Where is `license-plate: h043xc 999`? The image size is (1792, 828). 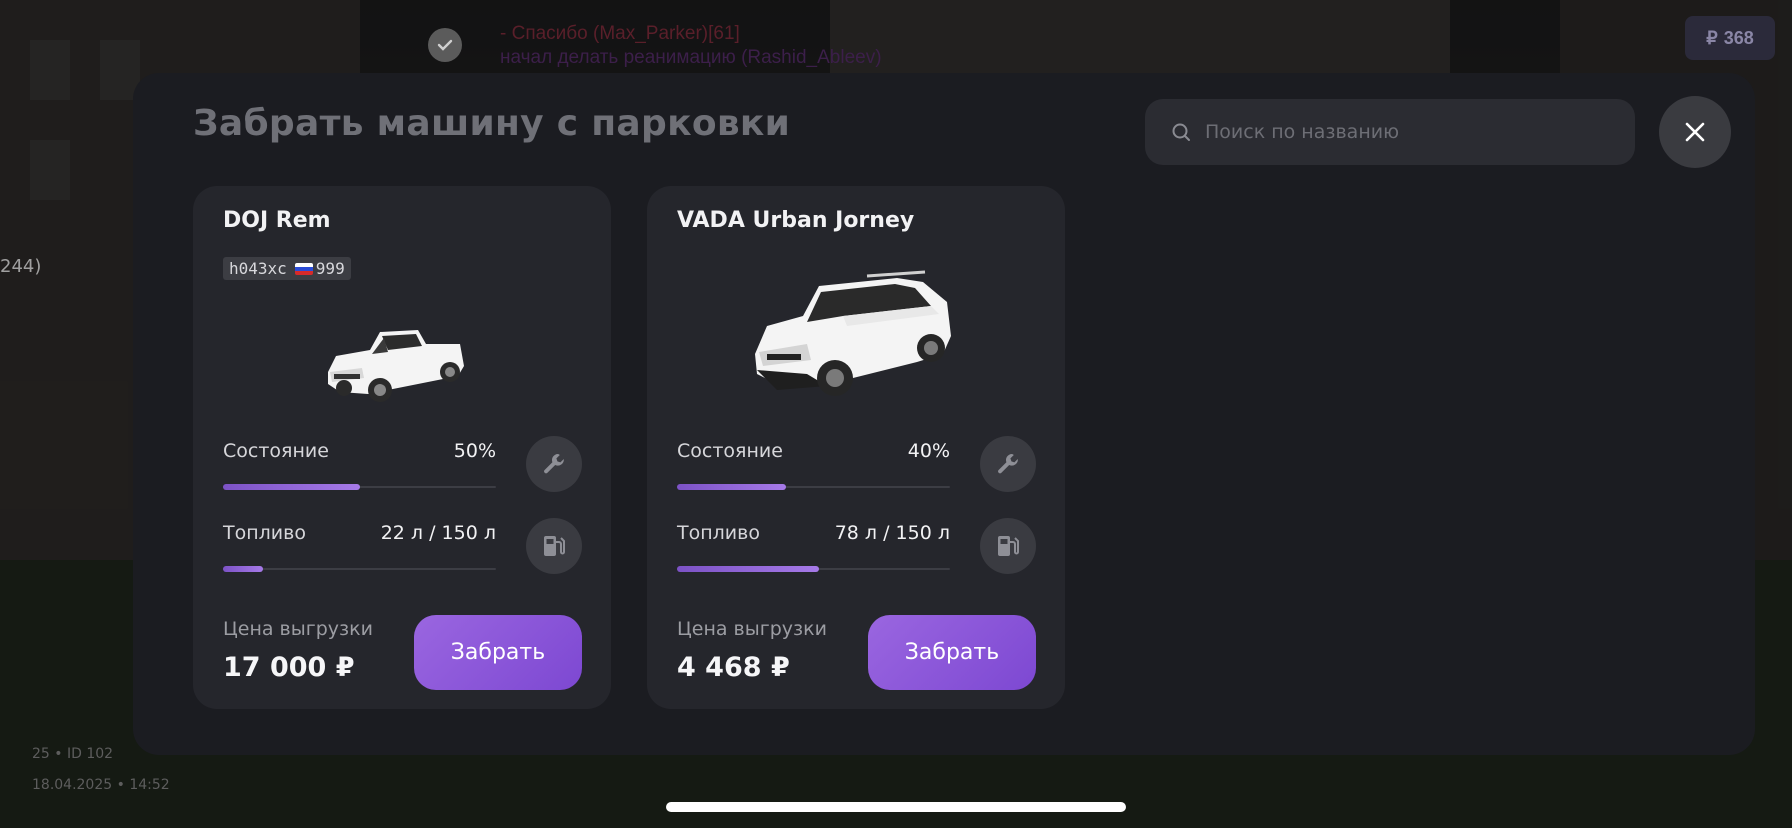 license-plate: h043xc 999 is located at coordinates (287, 268).